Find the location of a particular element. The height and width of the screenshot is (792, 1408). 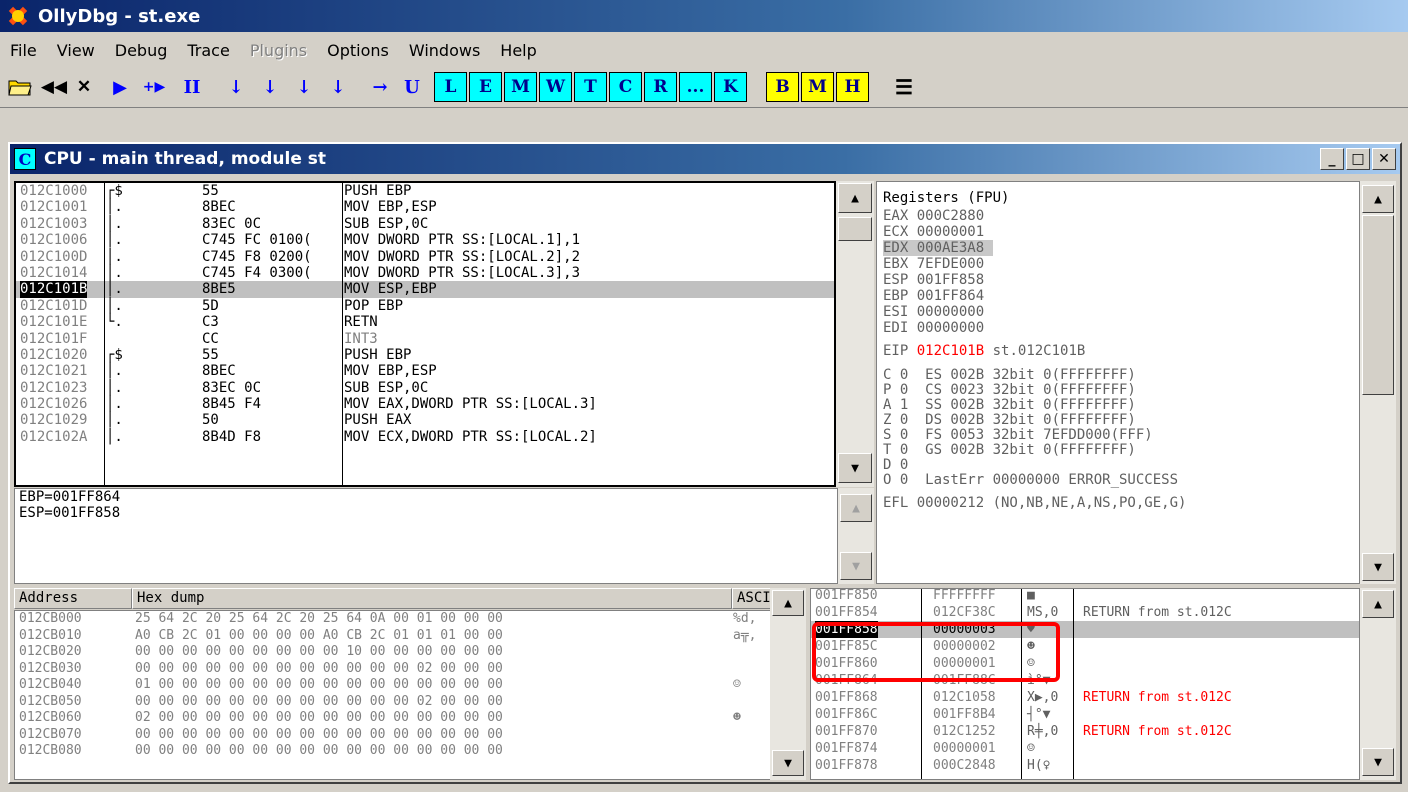

windows-window-button: W is located at coordinates (555, 87).